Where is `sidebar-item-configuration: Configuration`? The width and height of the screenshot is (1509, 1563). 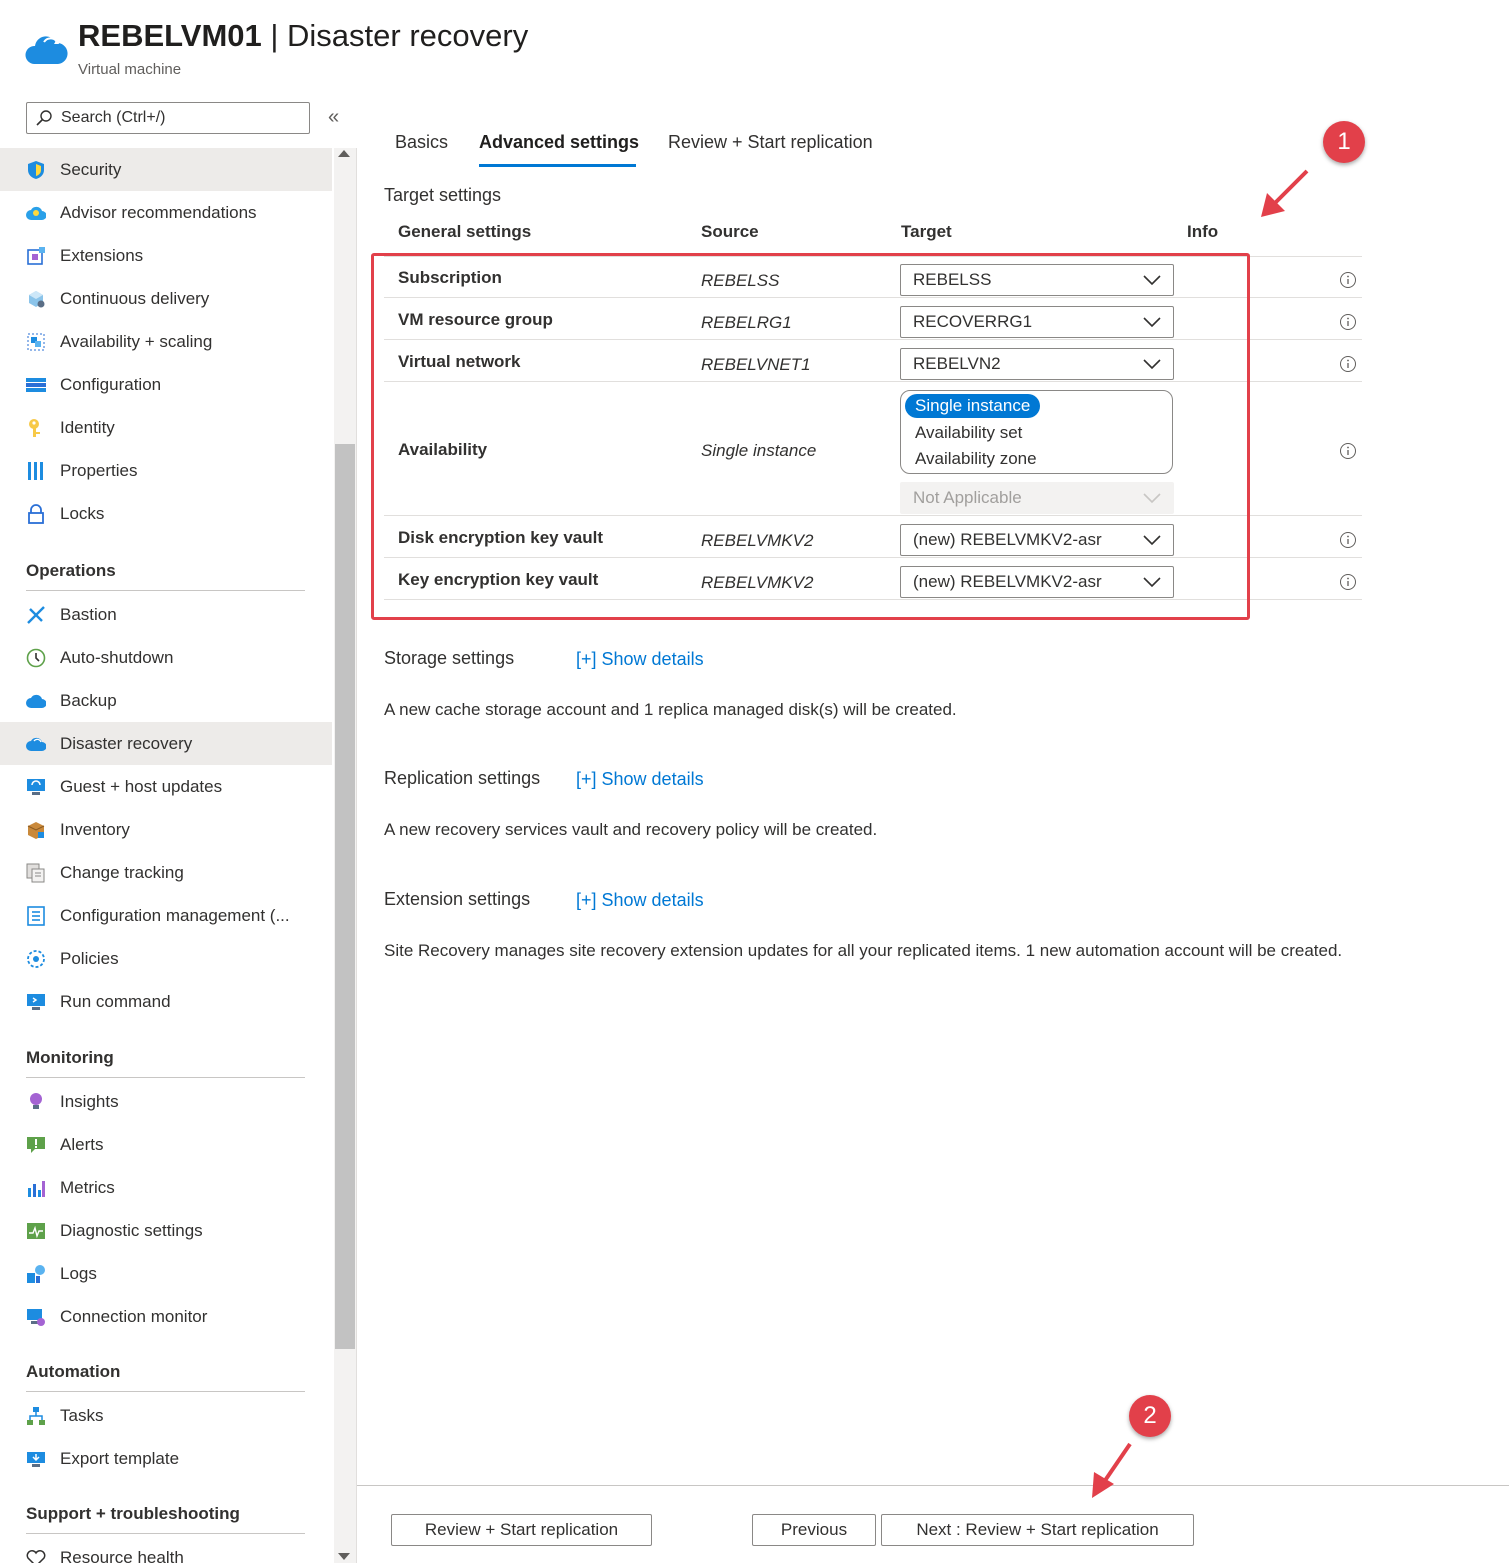 sidebar-item-configuration: Configuration is located at coordinates (166, 384).